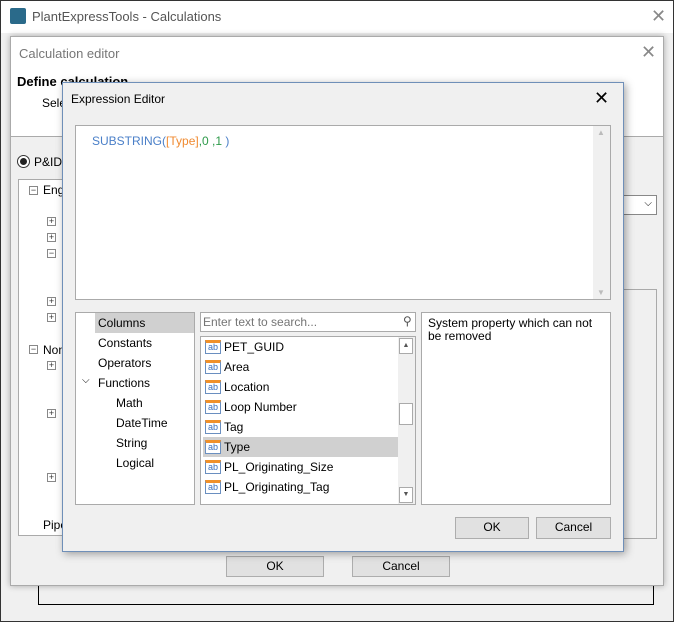 The height and width of the screenshot is (622, 674). I want to click on category-functions: Functions, so click(124, 383).